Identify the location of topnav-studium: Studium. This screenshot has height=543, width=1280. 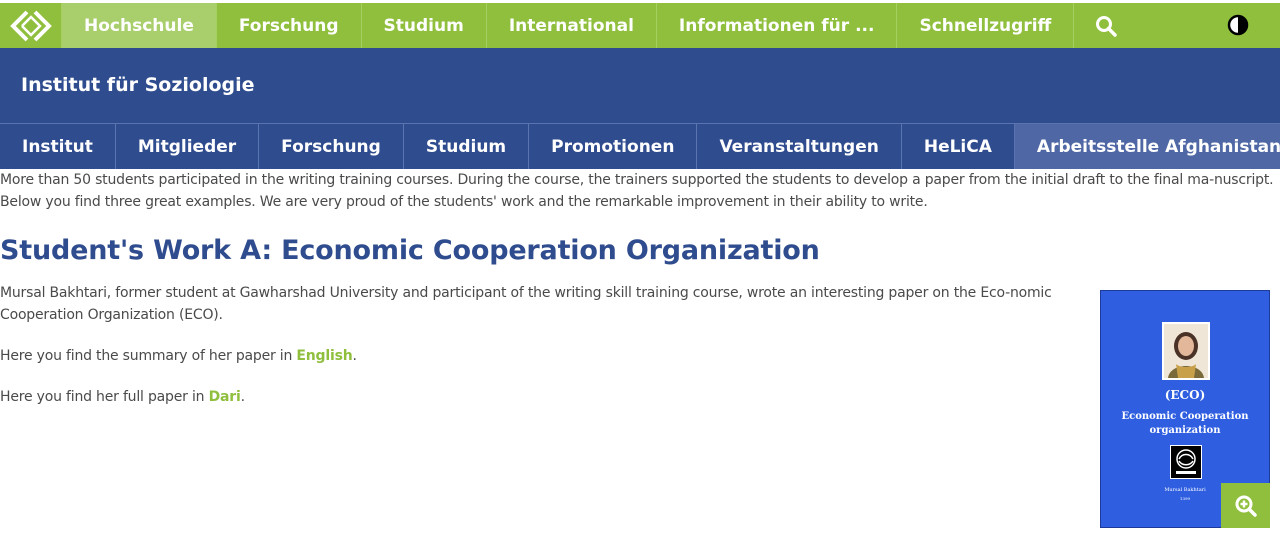
(424, 25).